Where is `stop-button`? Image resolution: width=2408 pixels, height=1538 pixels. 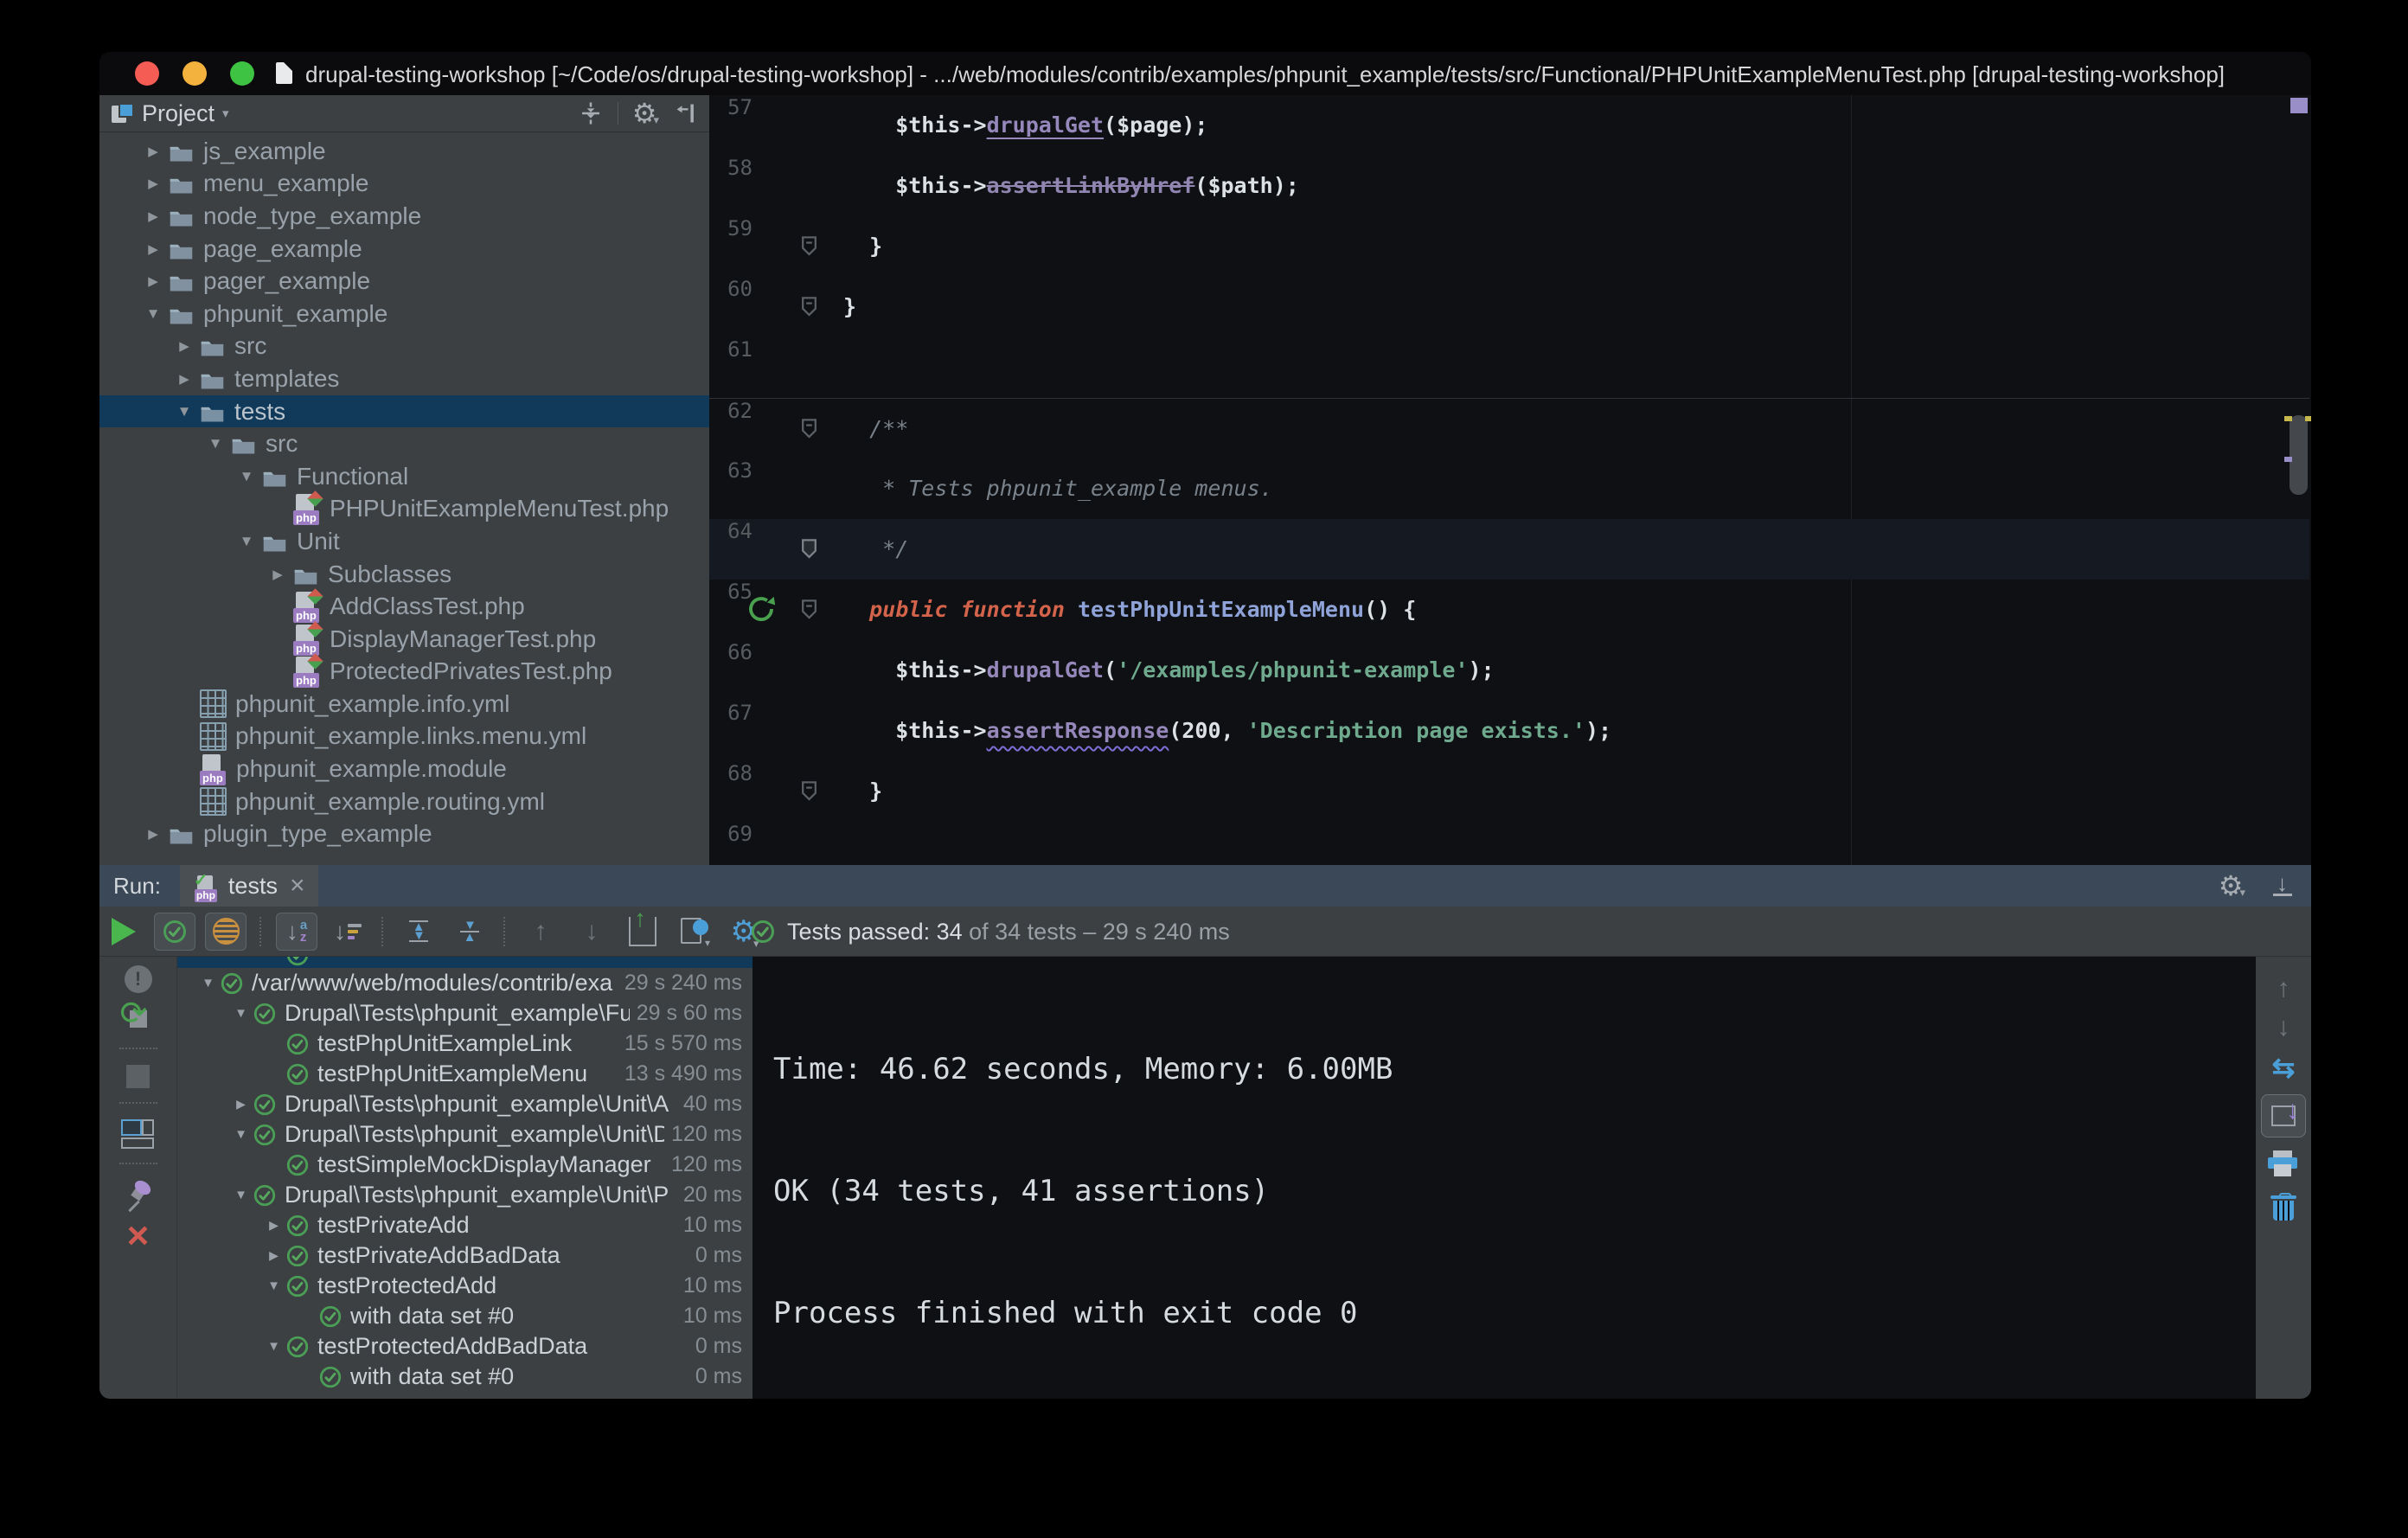
stop-button is located at coordinates (138, 1076).